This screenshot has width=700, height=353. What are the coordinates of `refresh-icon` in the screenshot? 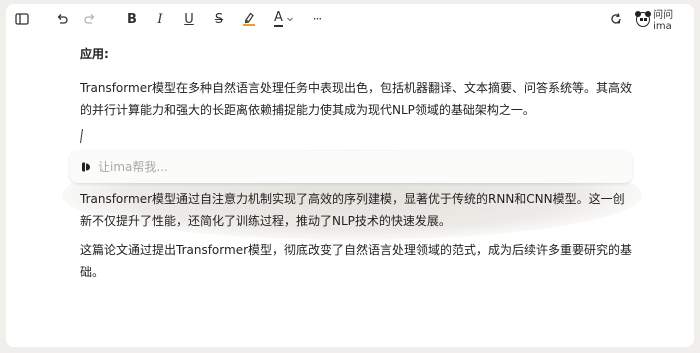 It's located at (616, 18).